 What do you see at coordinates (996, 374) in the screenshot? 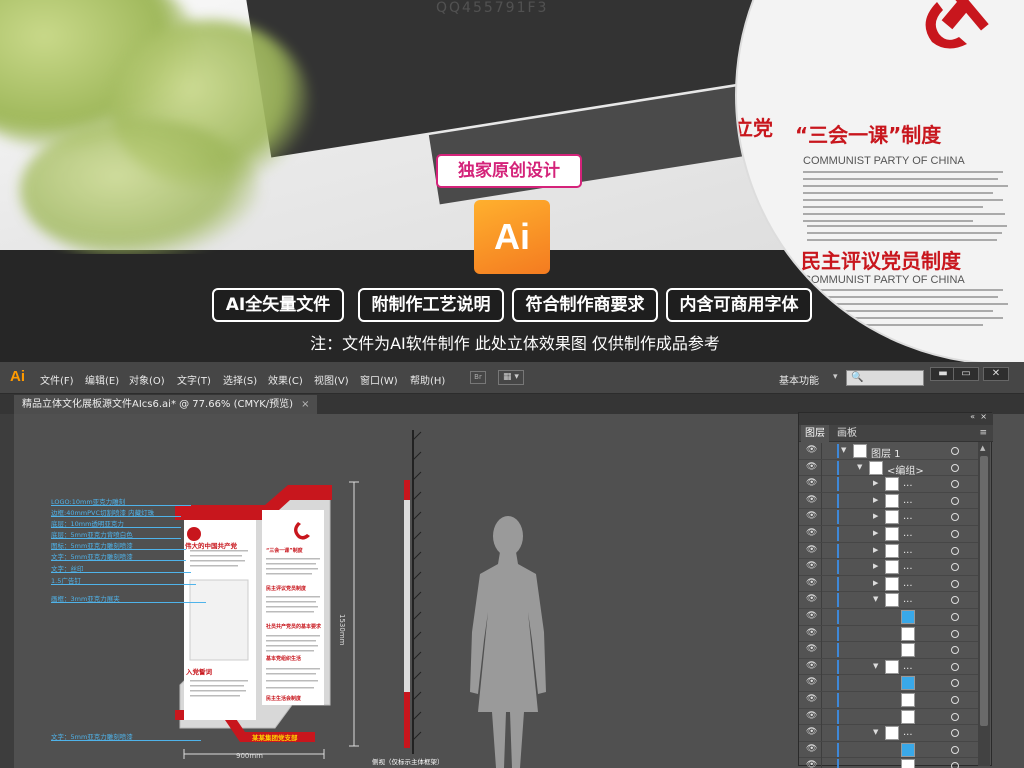
I see `close-button: ✕` at bounding box center [996, 374].